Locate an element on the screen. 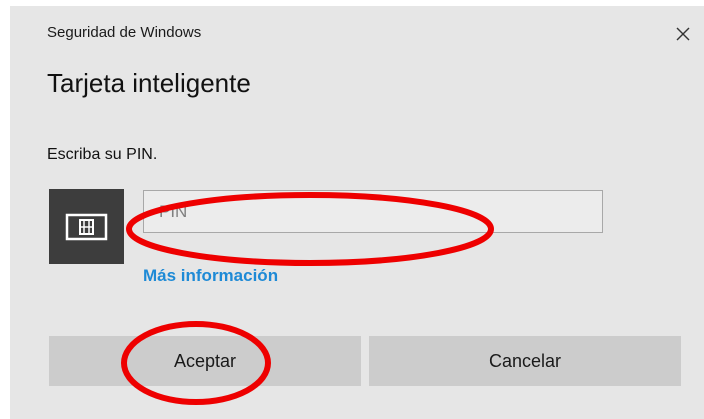 Image resolution: width=704 pixels, height=419 pixels. pin-input is located at coordinates (373, 211).